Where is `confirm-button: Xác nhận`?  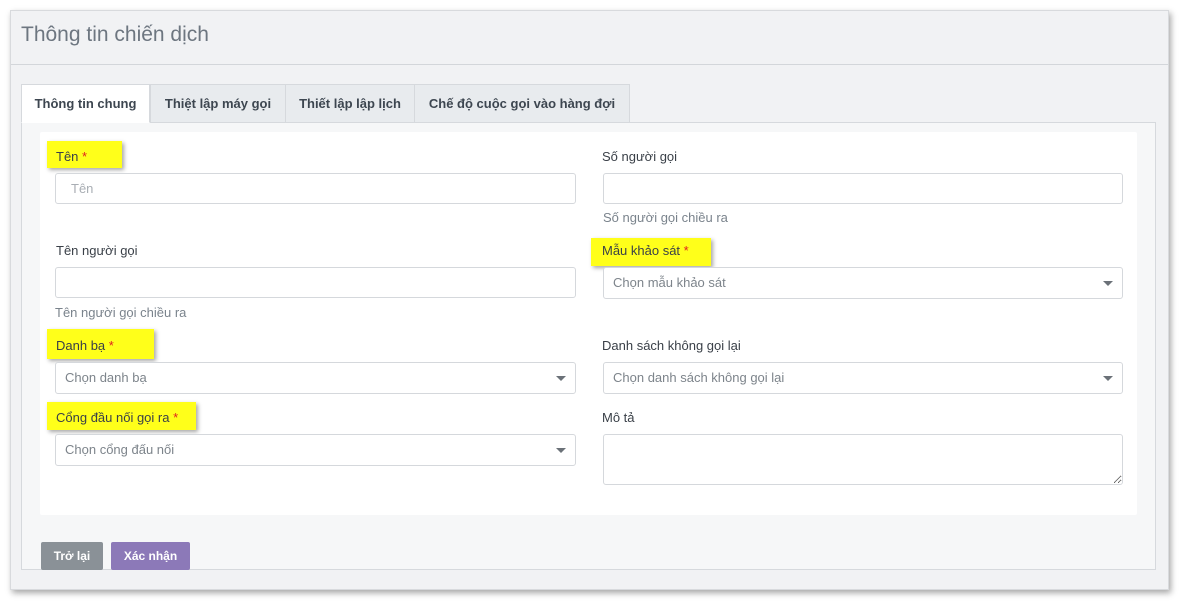
confirm-button: Xác nhận is located at coordinates (150, 556).